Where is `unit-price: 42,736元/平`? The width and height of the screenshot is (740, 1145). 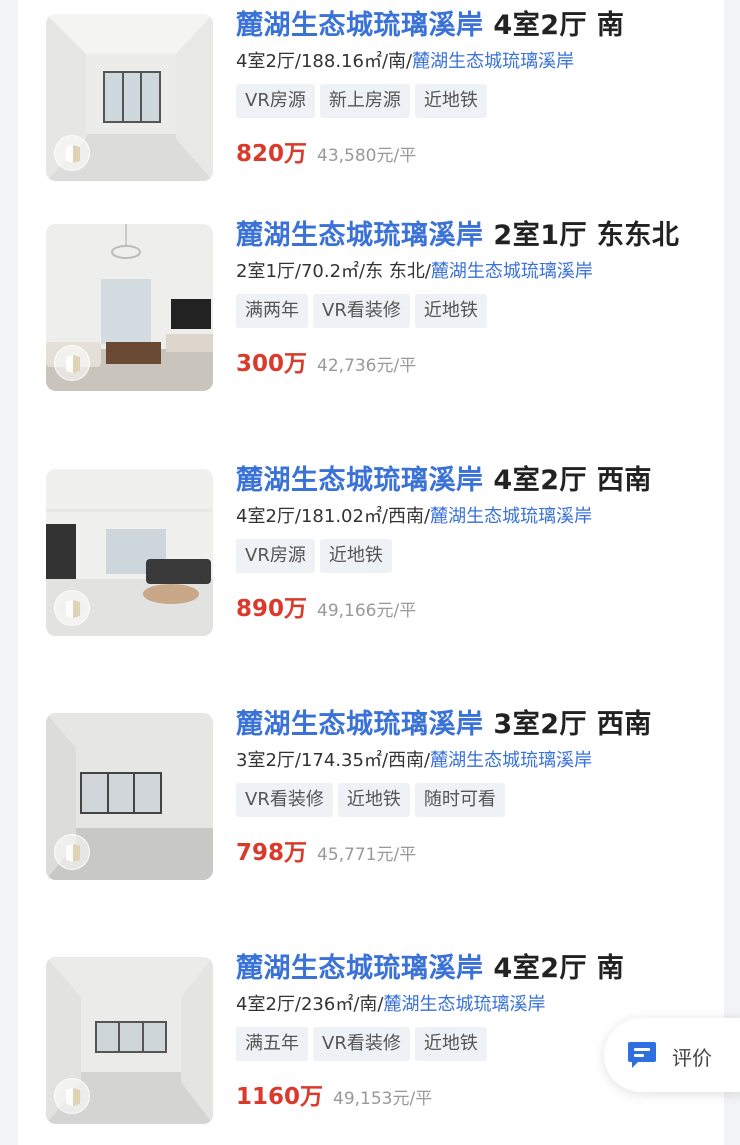 unit-price: 42,736元/平 is located at coordinates (367, 366).